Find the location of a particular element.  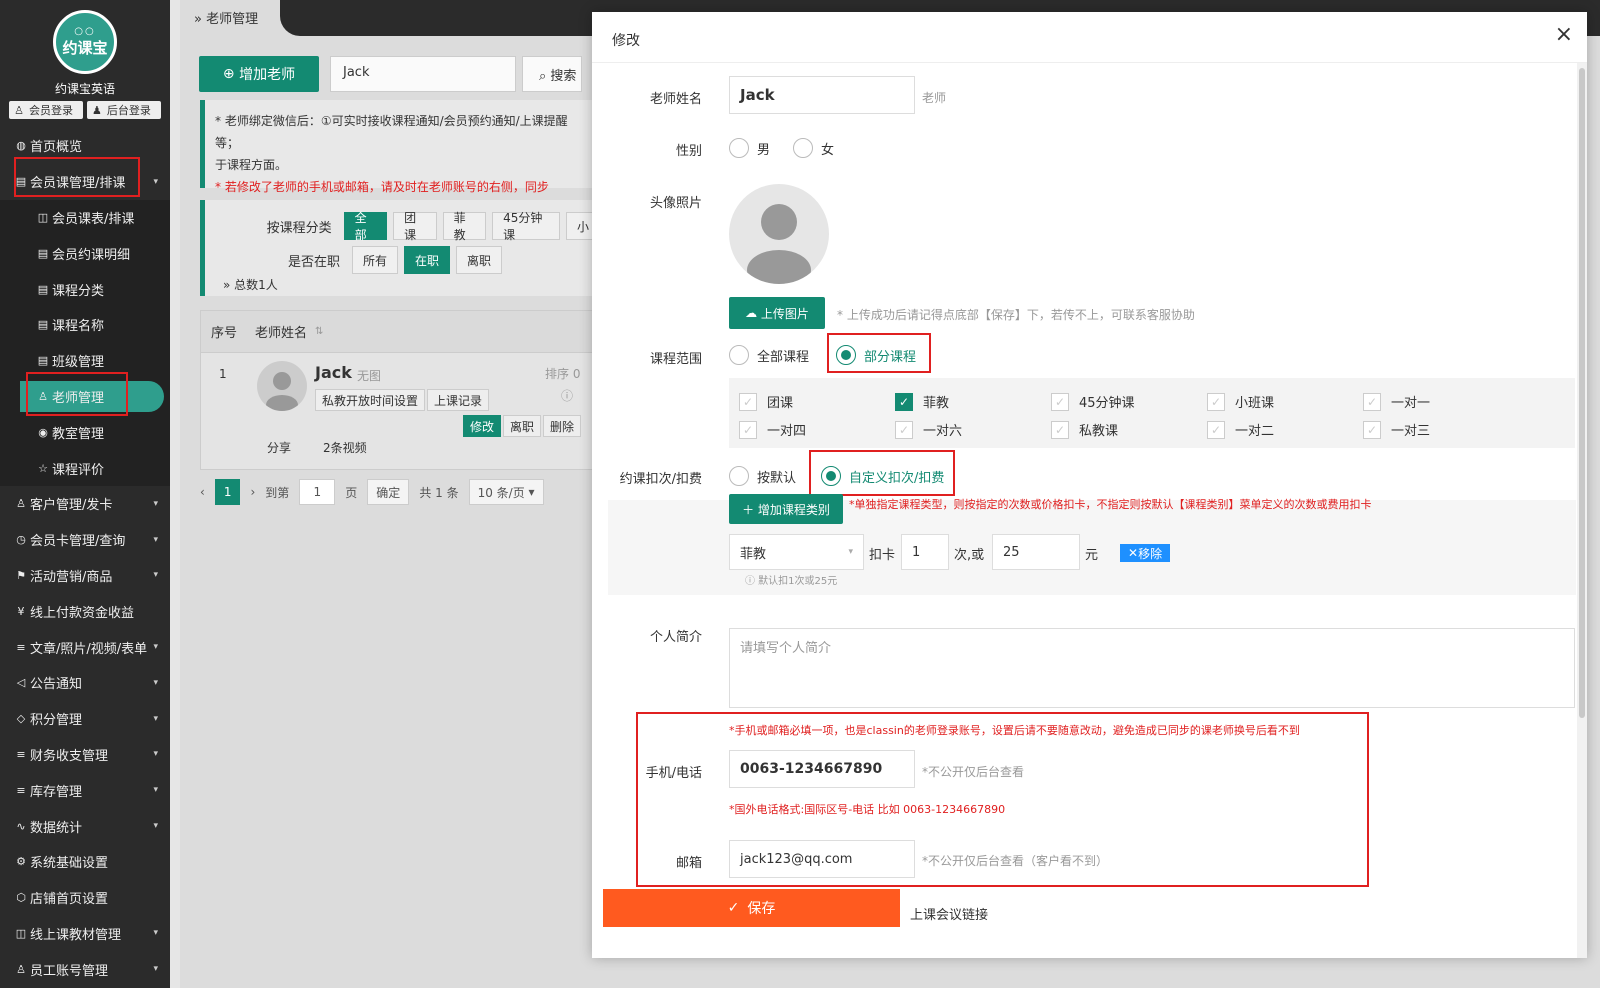

modal-scrollbar is located at coordinates (1582, 510).